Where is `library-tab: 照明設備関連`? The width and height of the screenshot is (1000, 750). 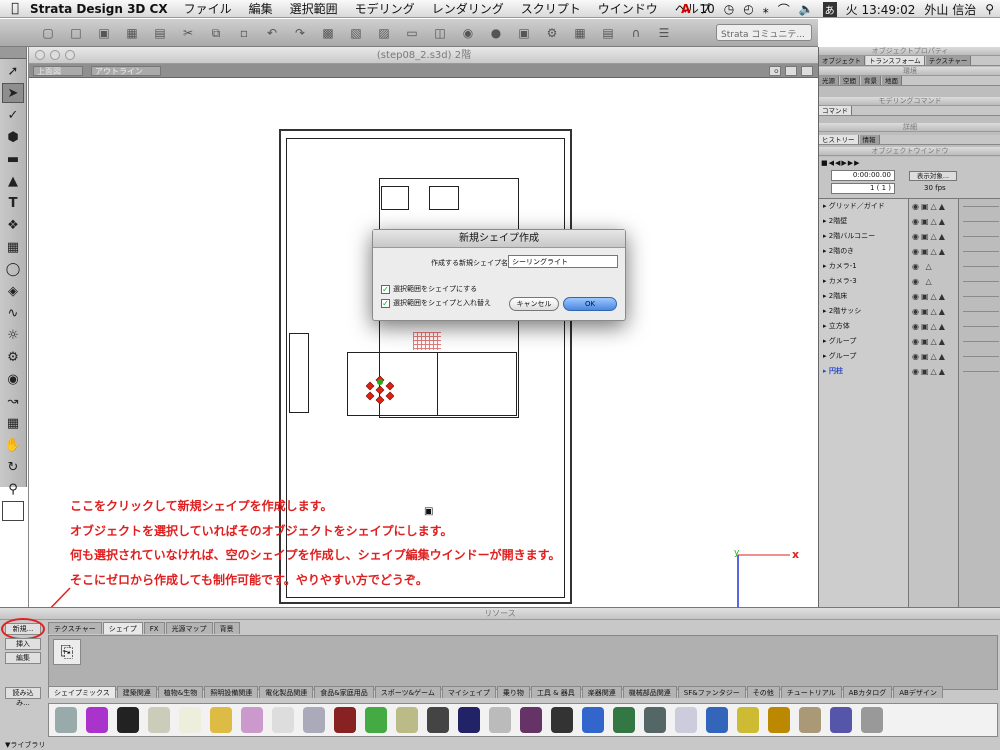 library-tab: 照明設備関連 is located at coordinates (231, 692).